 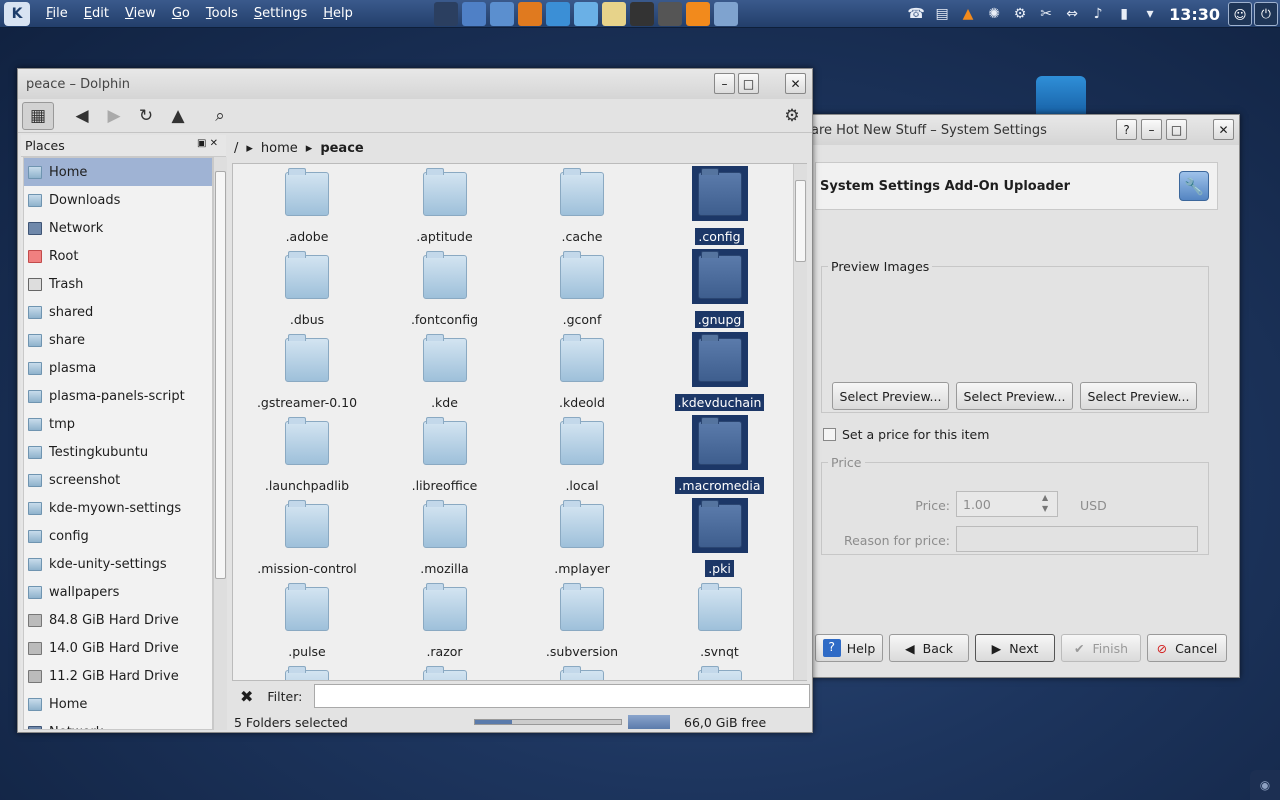 I want to click on places-scrollbar, so click(x=220, y=443).